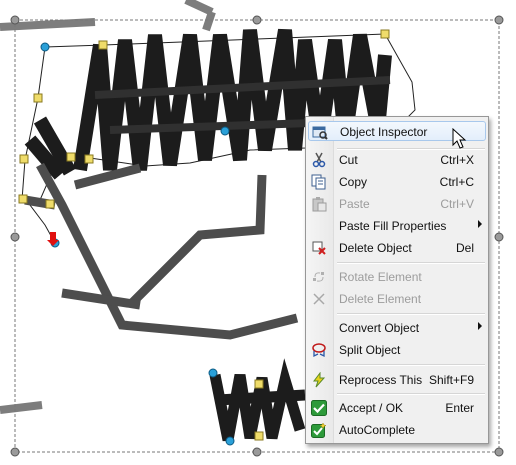  What do you see at coordinates (456, 182) in the screenshot?
I see `menu-item-shortcut: Ctrl+C` at bounding box center [456, 182].